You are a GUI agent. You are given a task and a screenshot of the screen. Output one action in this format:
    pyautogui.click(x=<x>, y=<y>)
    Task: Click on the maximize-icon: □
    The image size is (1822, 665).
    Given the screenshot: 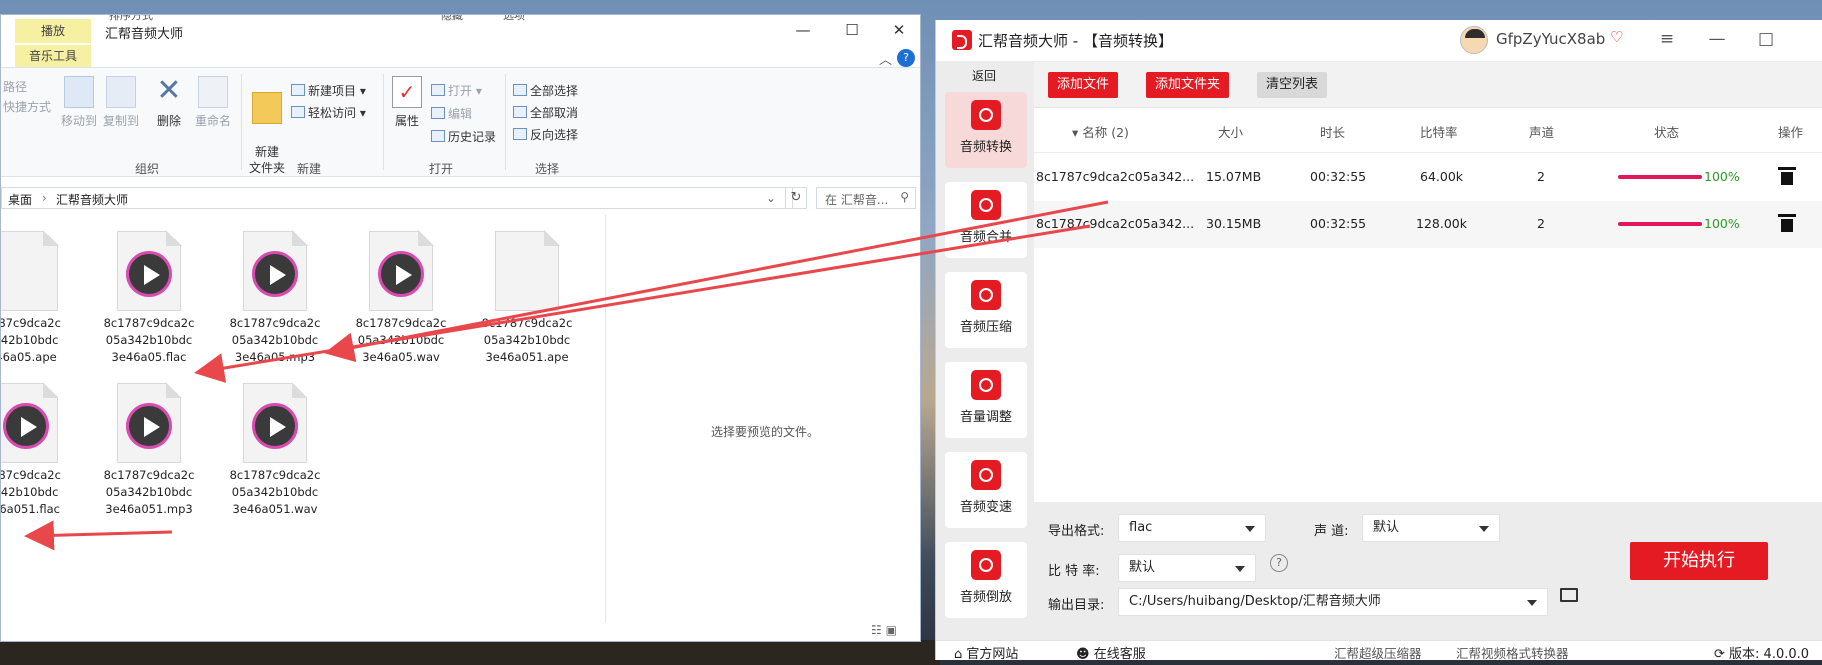 What is the action you would take?
    pyautogui.click(x=1766, y=39)
    